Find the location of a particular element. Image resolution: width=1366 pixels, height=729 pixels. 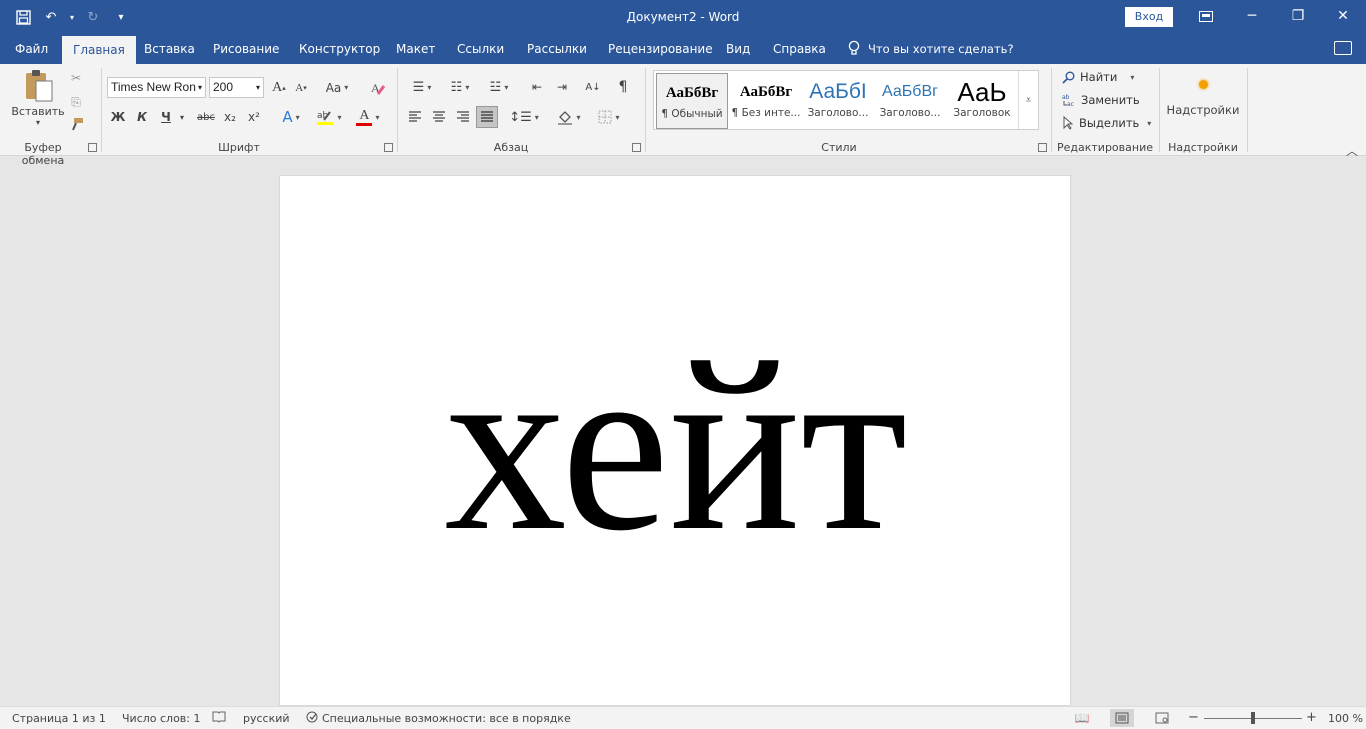

select-button: Выделить ▾ is located at coordinates (1106, 123).